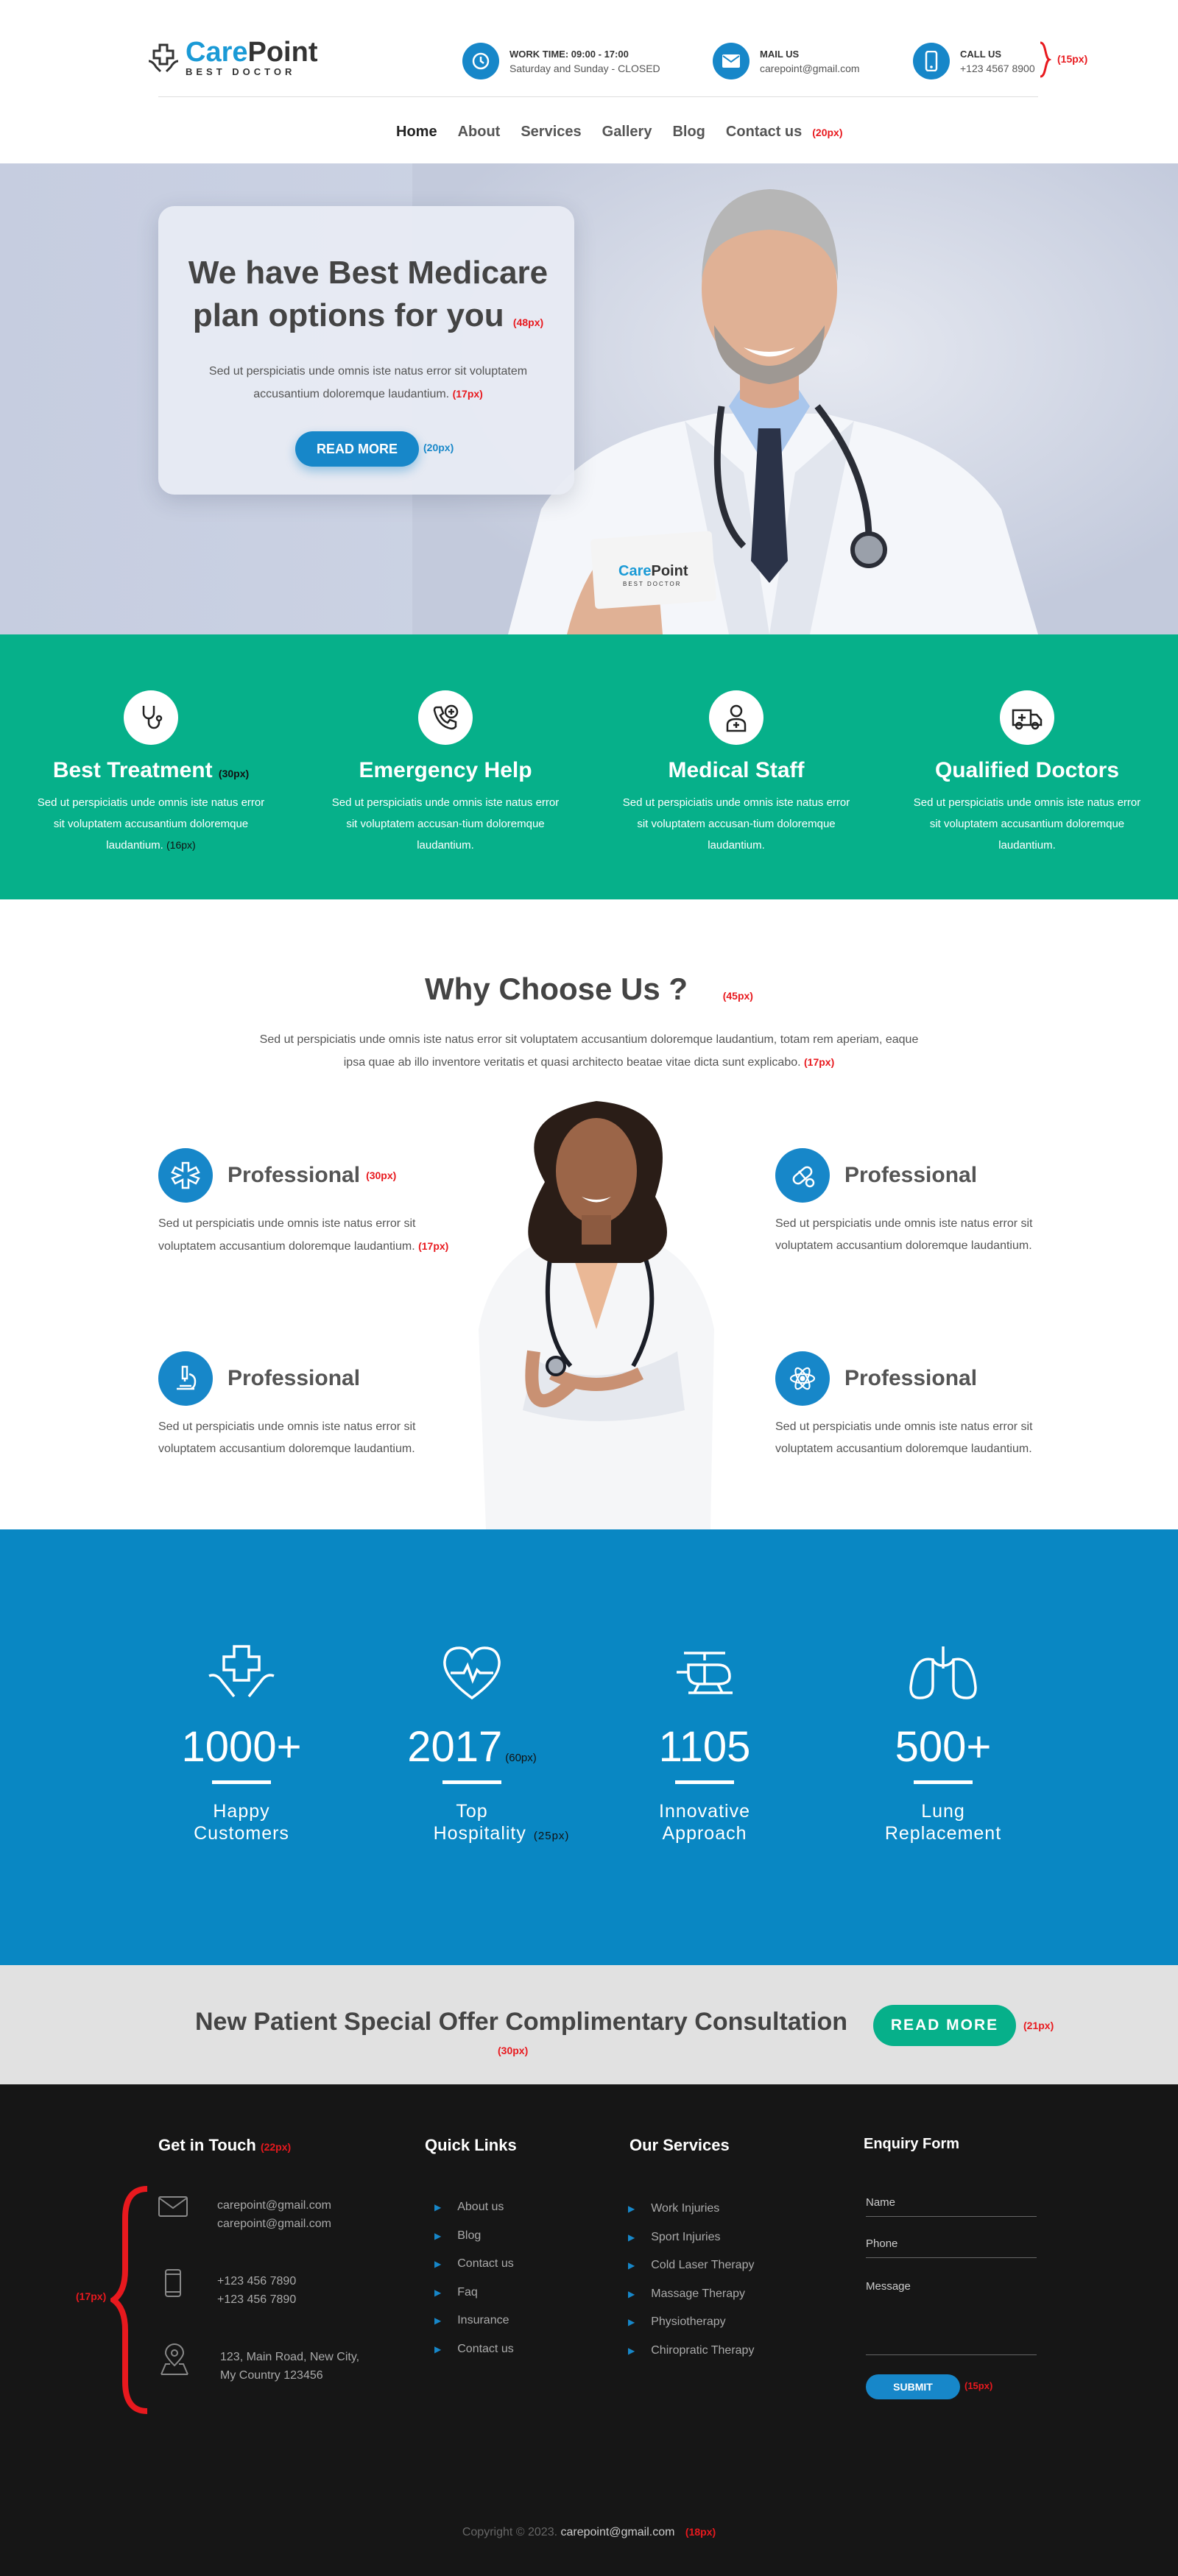 The height and width of the screenshot is (2576, 1178). I want to click on phone-medical-icon, so click(445, 717).